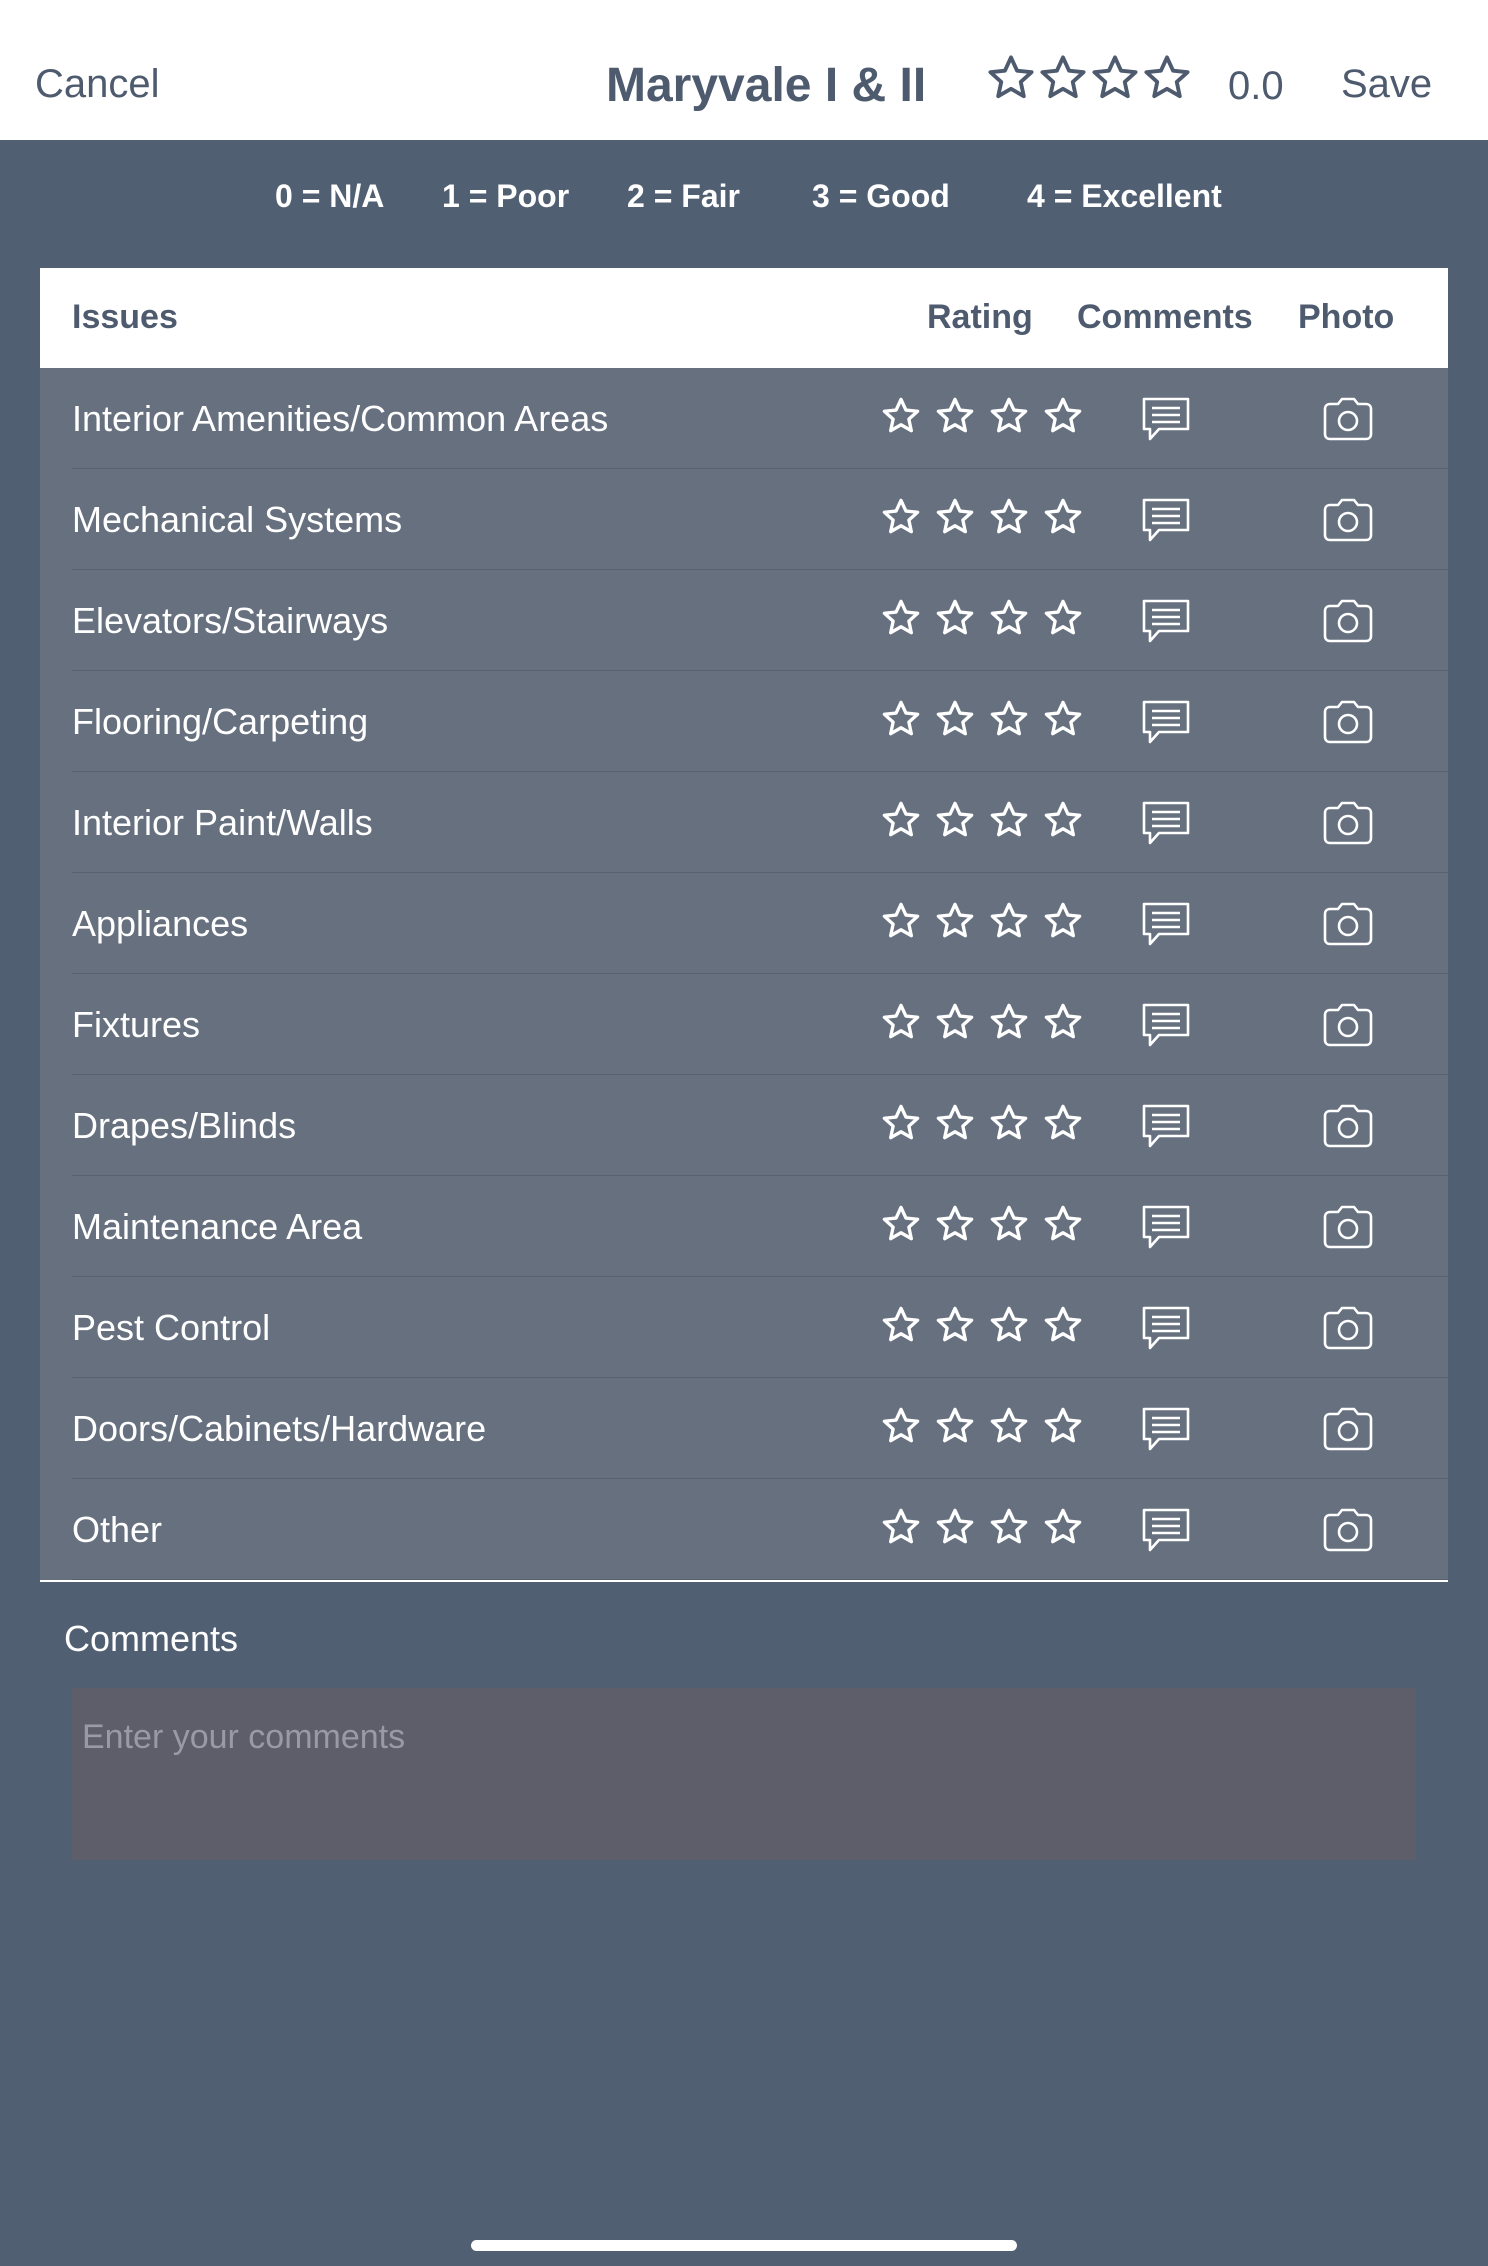 The height and width of the screenshot is (2266, 1488). I want to click on column-header-comments: Comments, so click(1165, 317).